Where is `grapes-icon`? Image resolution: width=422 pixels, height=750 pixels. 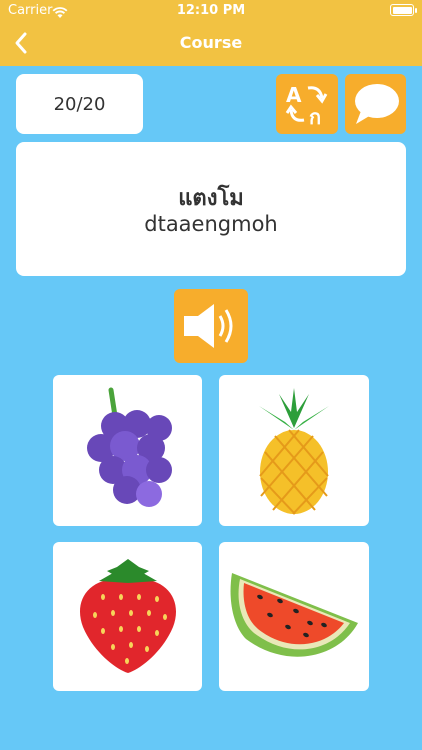 grapes-icon is located at coordinates (129, 447).